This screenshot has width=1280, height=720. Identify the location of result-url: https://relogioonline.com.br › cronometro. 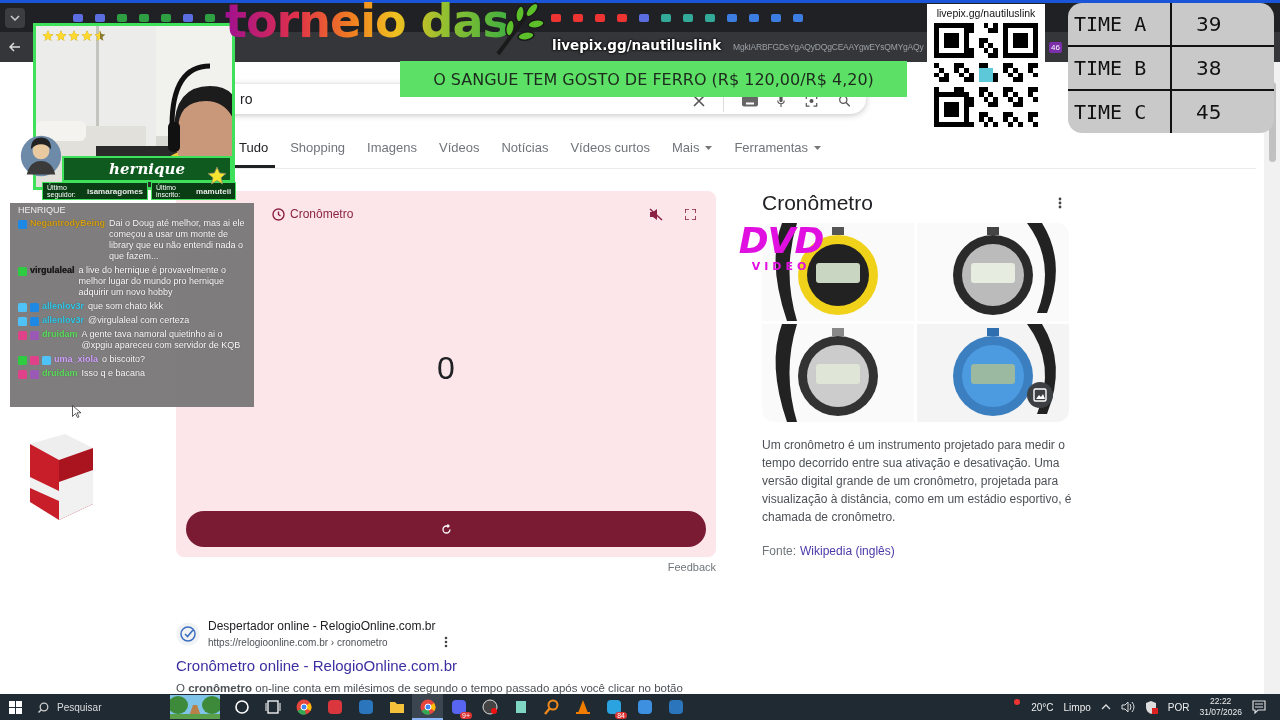
(298, 642).